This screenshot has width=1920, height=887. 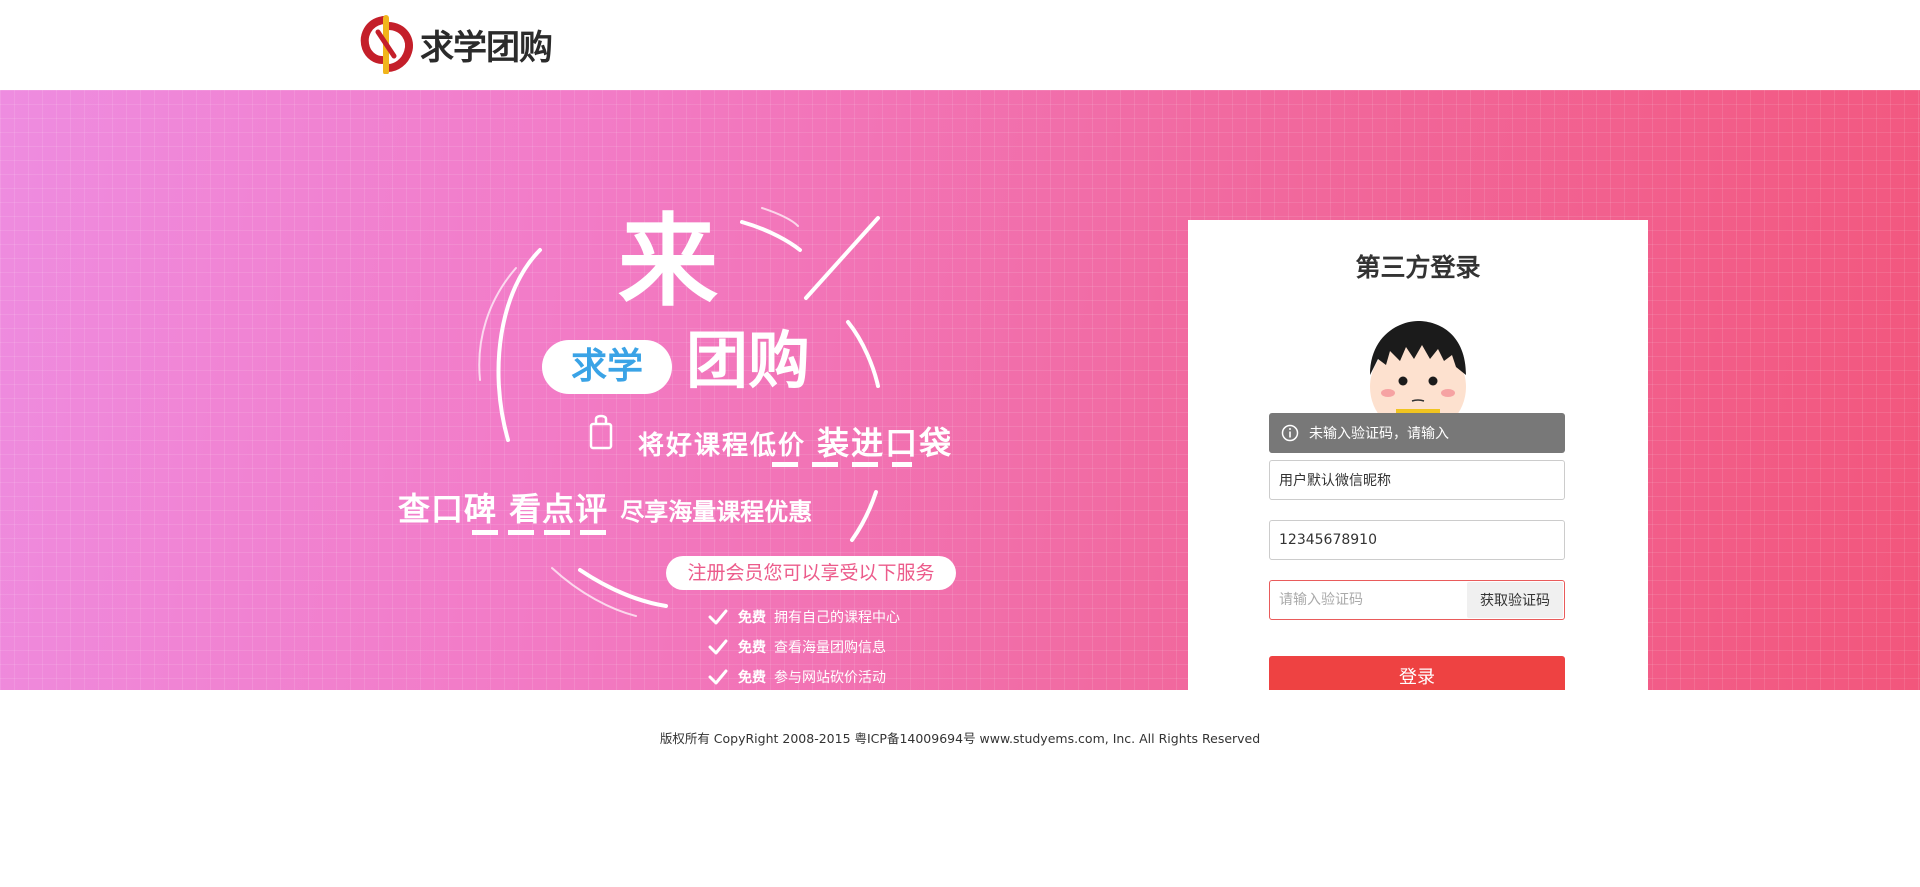 I want to click on phone-value: 12345678910, so click(x=1328, y=540).